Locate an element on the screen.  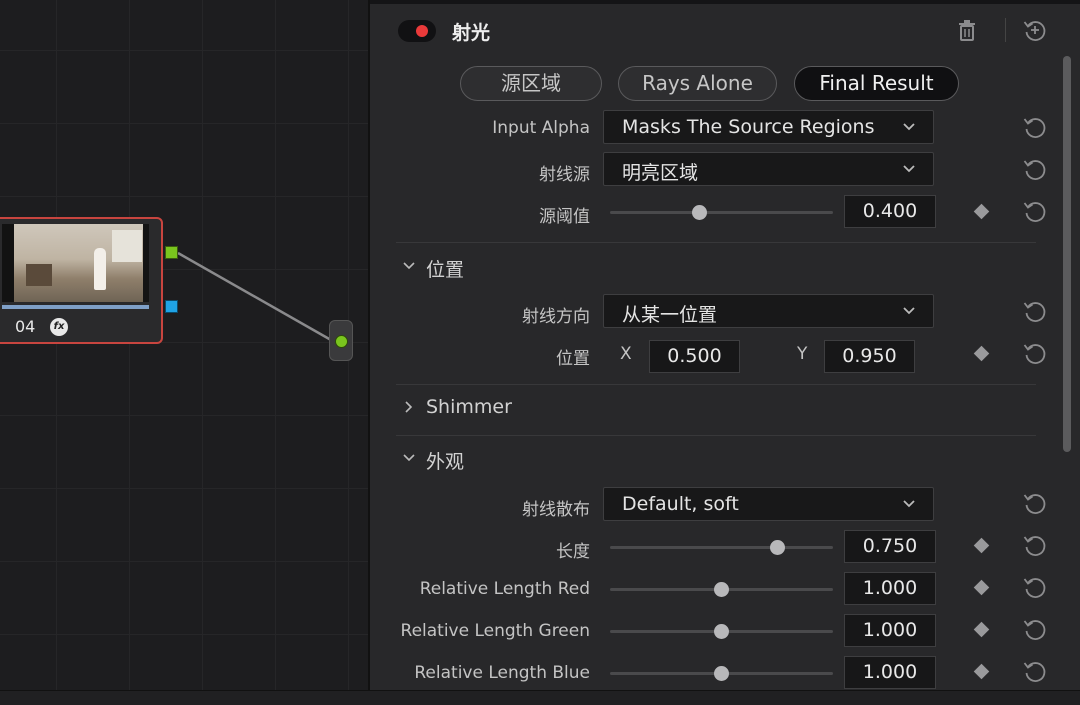
source-threshold-slider is located at coordinates (721, 212).